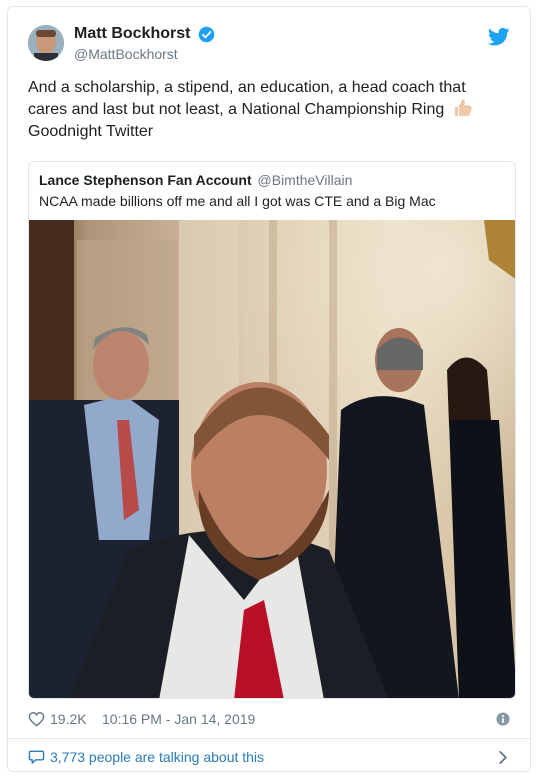  Describe the element at coordinates (269, 720) in the screenshot. I see `tweet-meta: 19.2K 10:16 PM - Jan 14, 2019` at that location.